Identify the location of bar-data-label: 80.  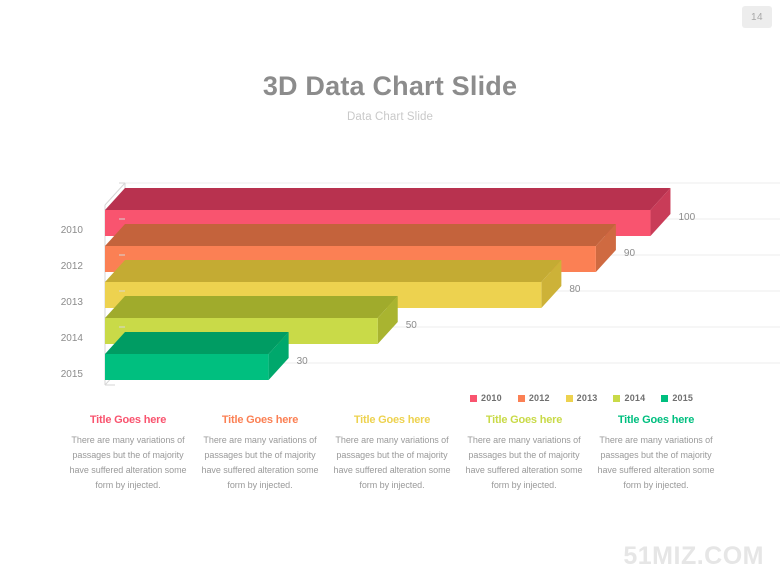
(575, 289).